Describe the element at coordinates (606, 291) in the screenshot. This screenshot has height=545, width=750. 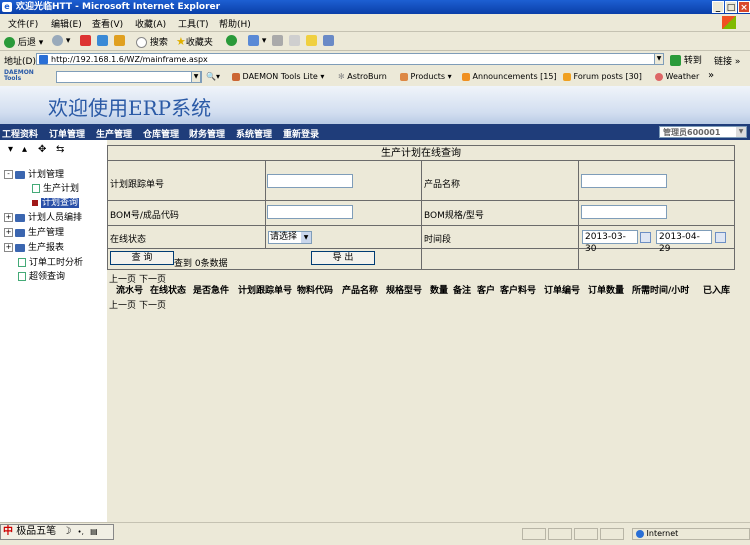
I see `column-header: 订单数量` at that location.